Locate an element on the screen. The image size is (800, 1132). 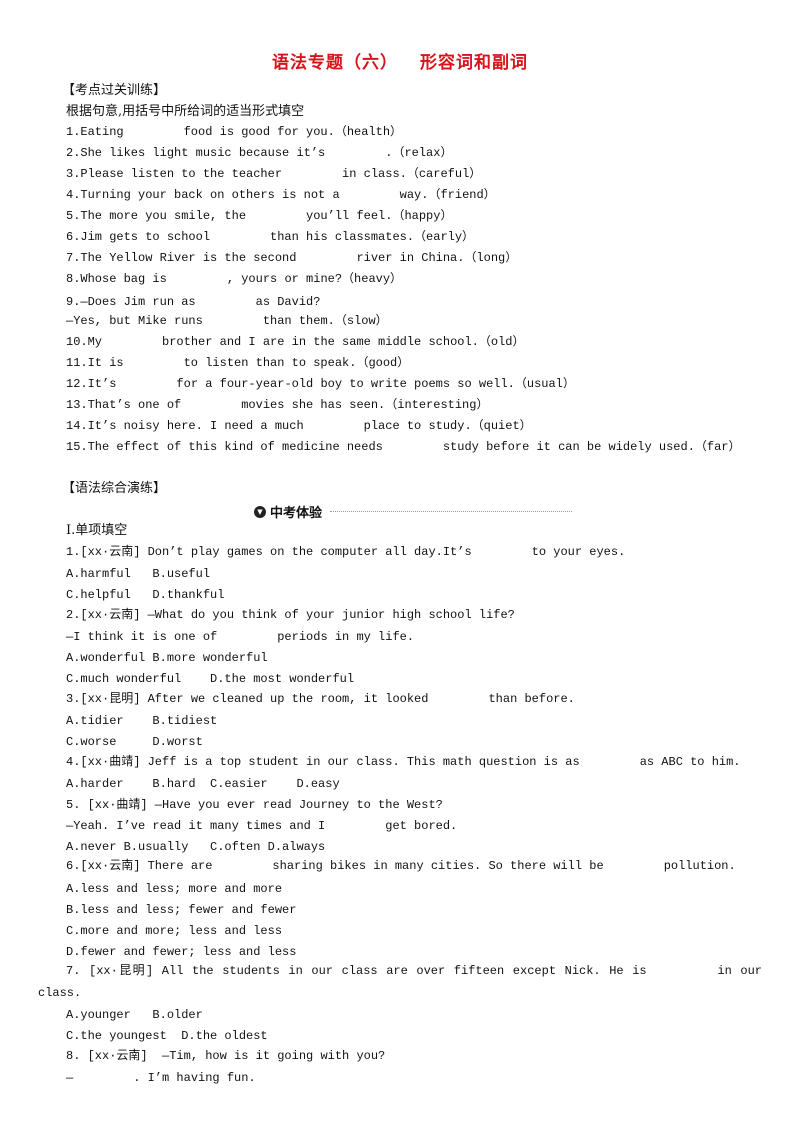
triangle-down-icon: ▼ is located at coordinates (260, 511).